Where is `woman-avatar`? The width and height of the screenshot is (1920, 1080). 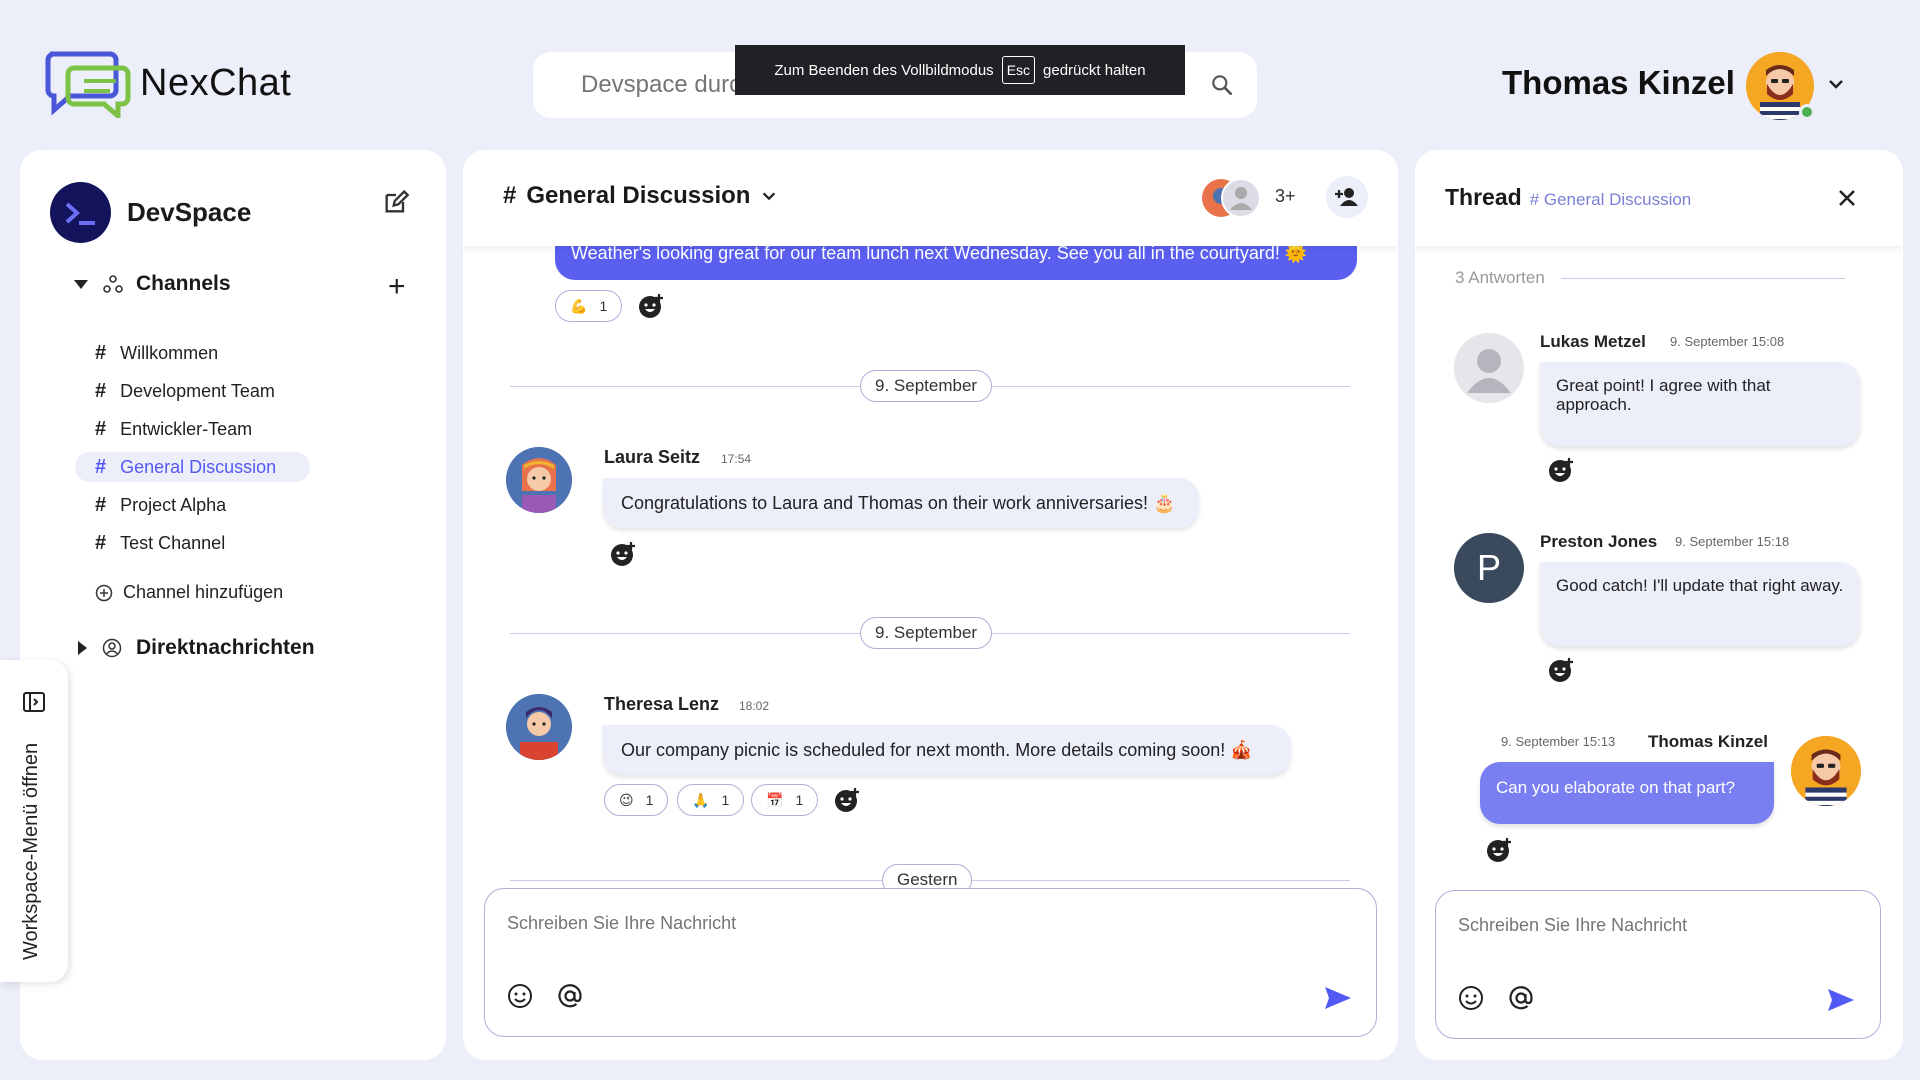 woman-avatar is located at coordinates (539, 480).